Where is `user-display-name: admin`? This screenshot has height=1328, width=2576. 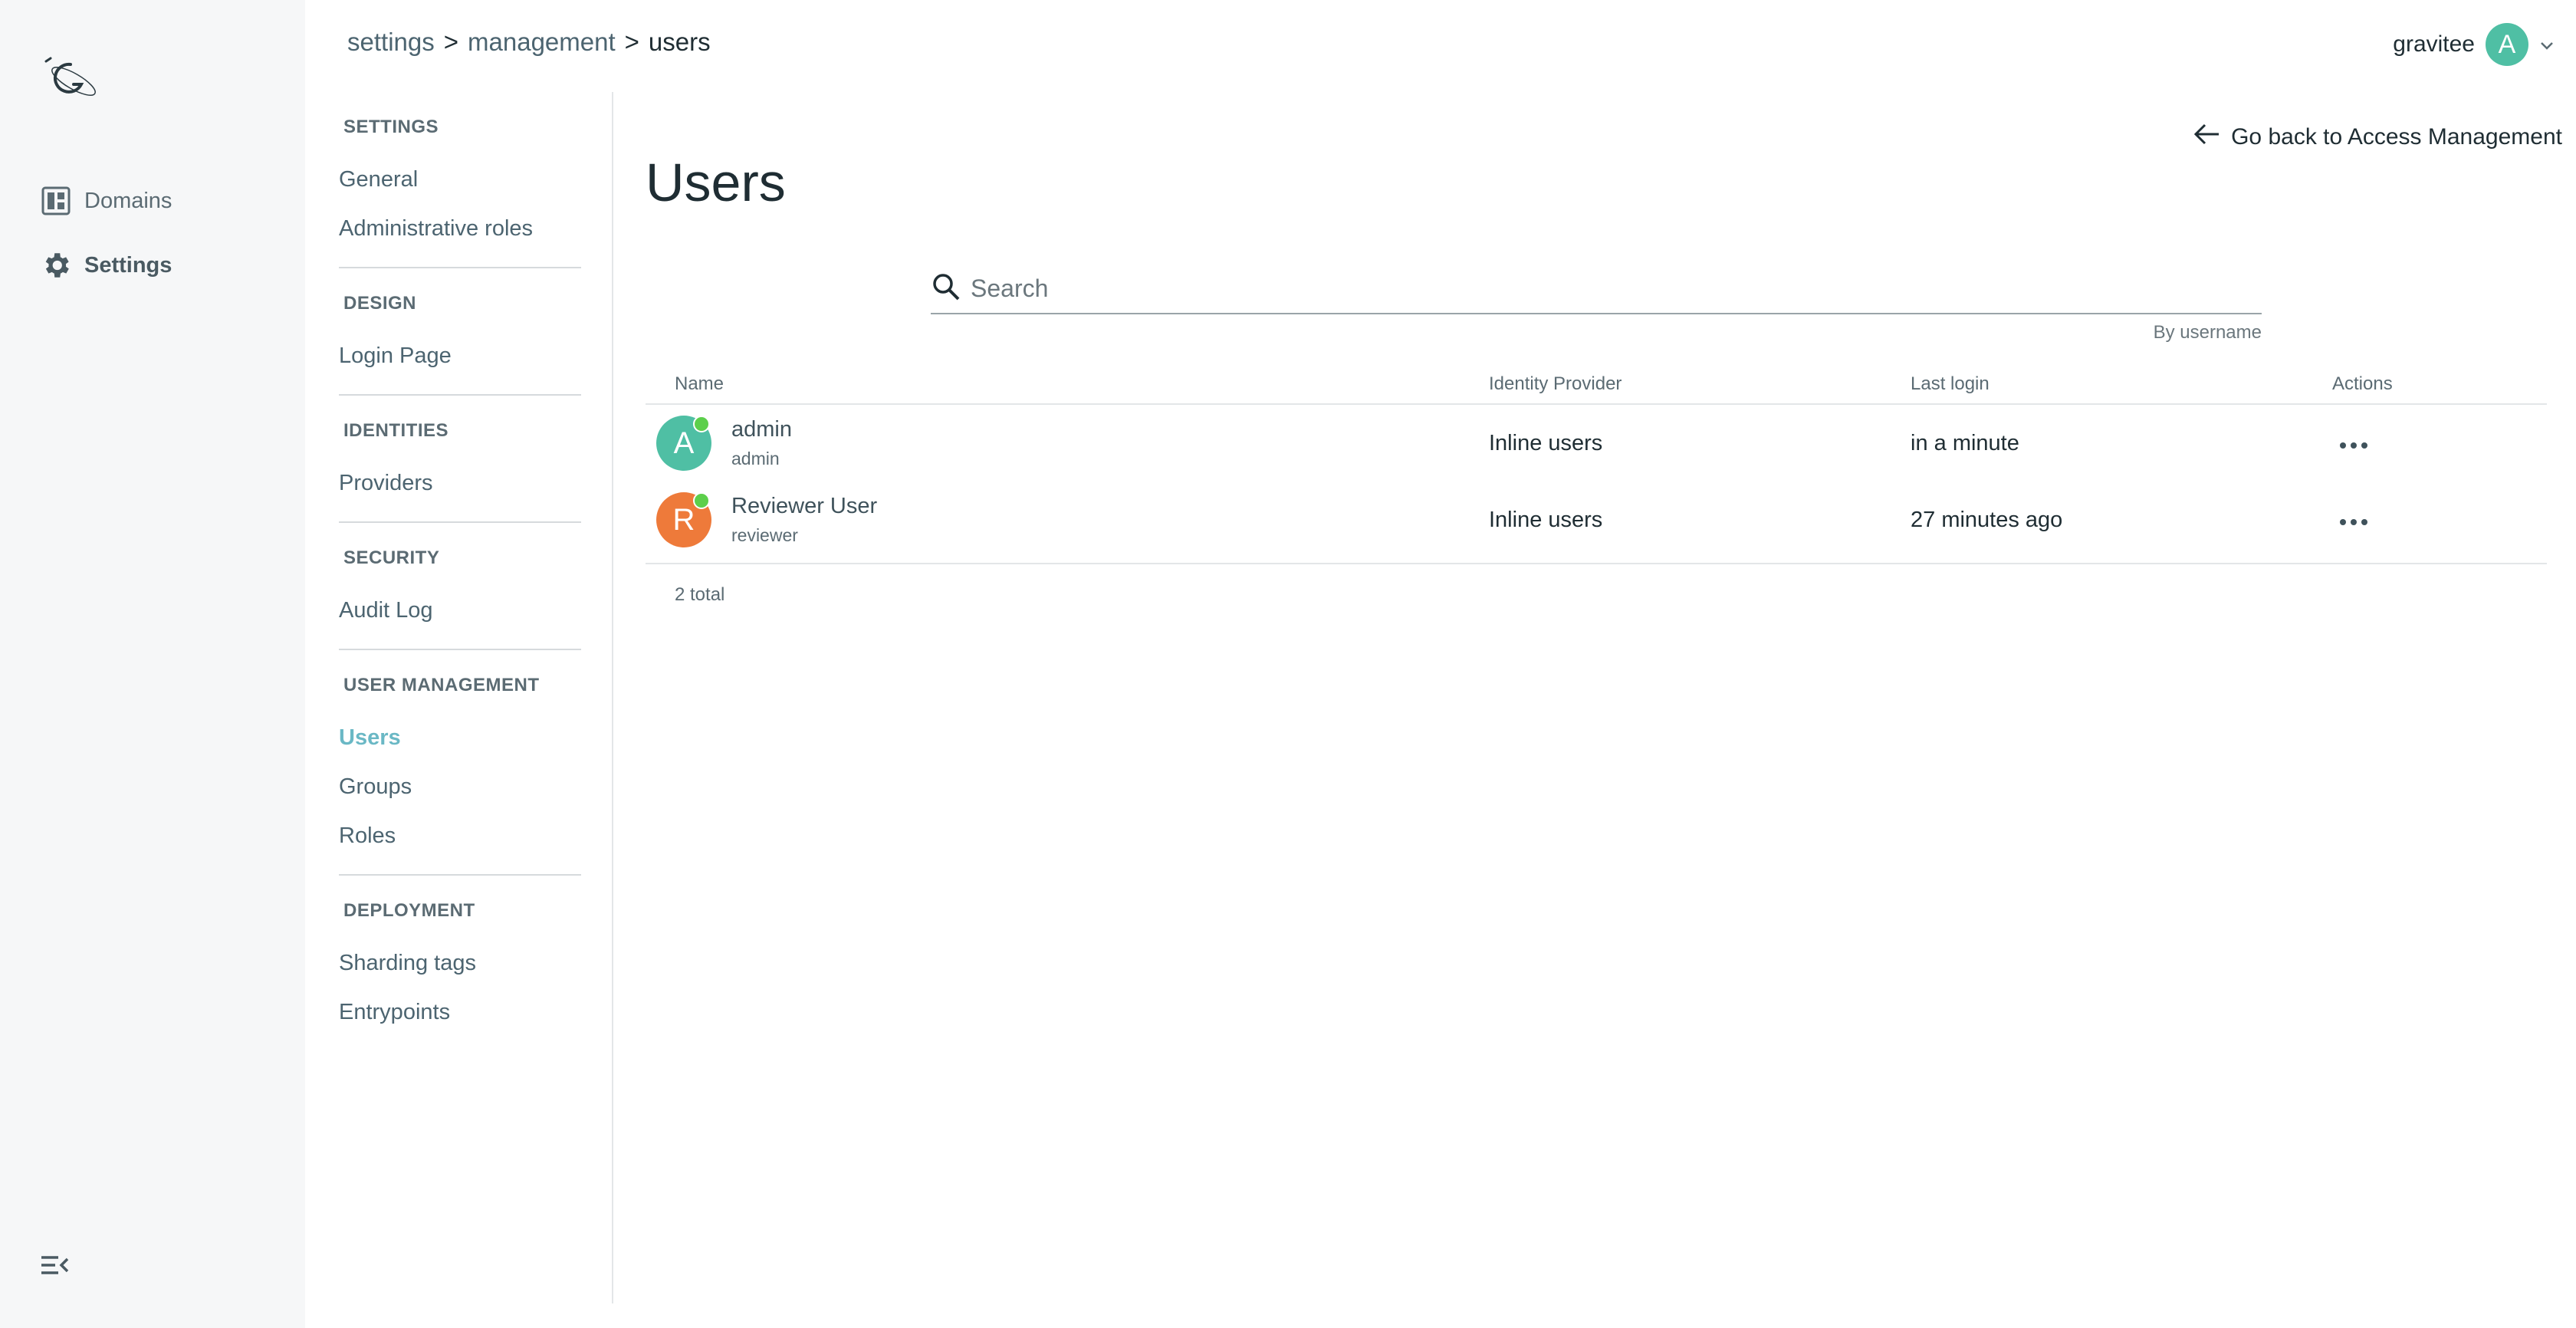 user-display-name: admin is located at coordinates (761, 429).